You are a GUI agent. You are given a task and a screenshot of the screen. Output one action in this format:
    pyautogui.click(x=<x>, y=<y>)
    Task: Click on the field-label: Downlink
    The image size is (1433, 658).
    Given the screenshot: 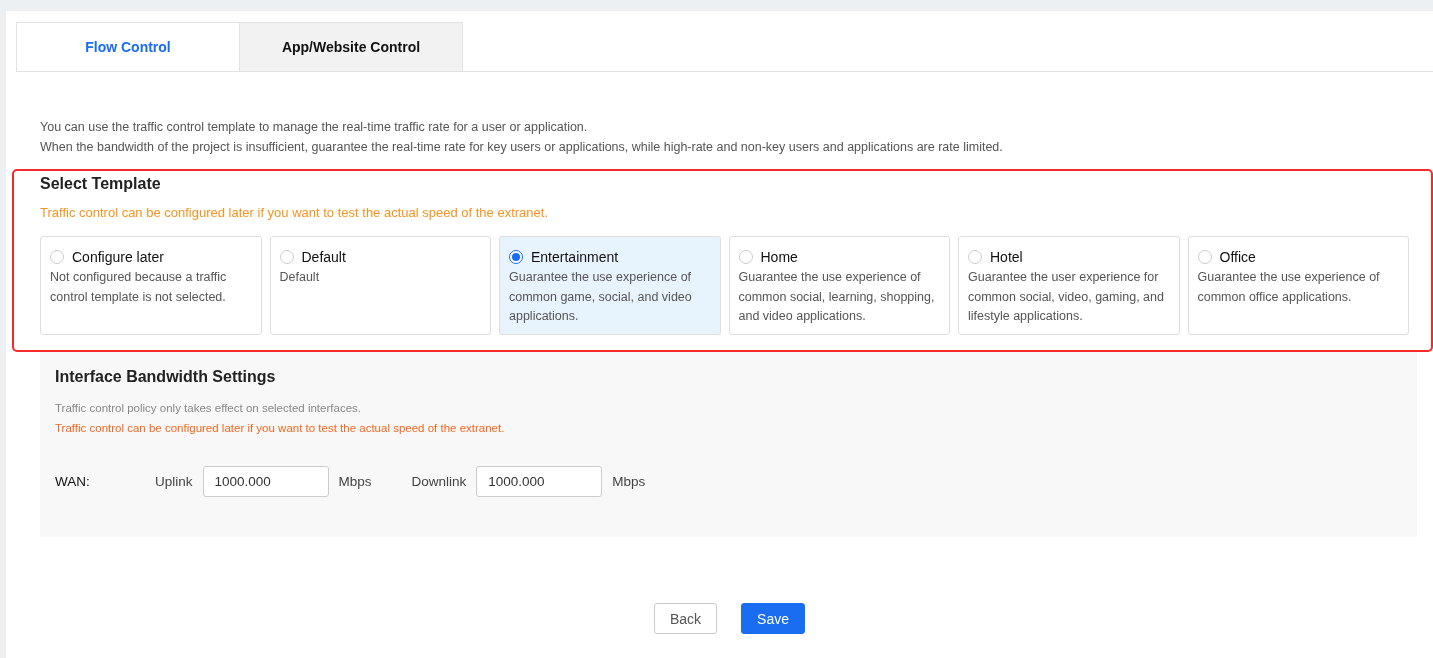 What is the action you would take?
    pyautogui.click(x=439, y=481)
    